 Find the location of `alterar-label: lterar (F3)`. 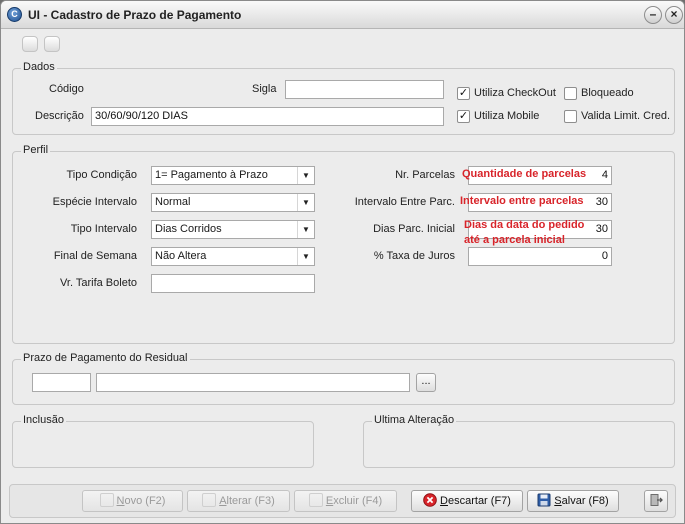

alterar-label: lterar (F3) is located at coordinates (250, 501).